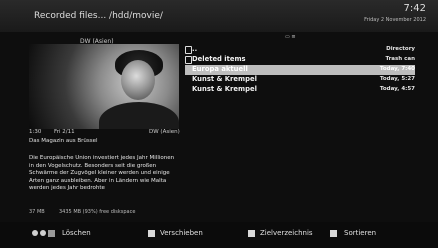 The width and height of the screenshot is (438, 248). Describe the element at coordinates (300, 60) in the screenshot. I see `list-item-deleted: Deleted items Trash can` at that location.